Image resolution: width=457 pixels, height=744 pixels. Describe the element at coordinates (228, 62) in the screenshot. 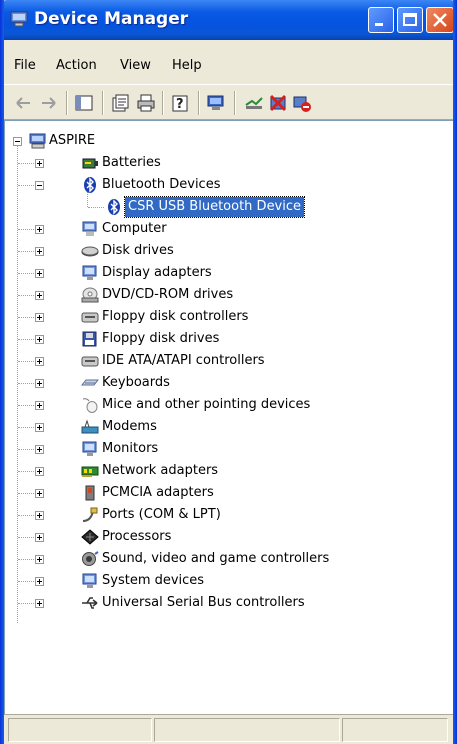

I see `menu-bar: File Action View Help` at that location.